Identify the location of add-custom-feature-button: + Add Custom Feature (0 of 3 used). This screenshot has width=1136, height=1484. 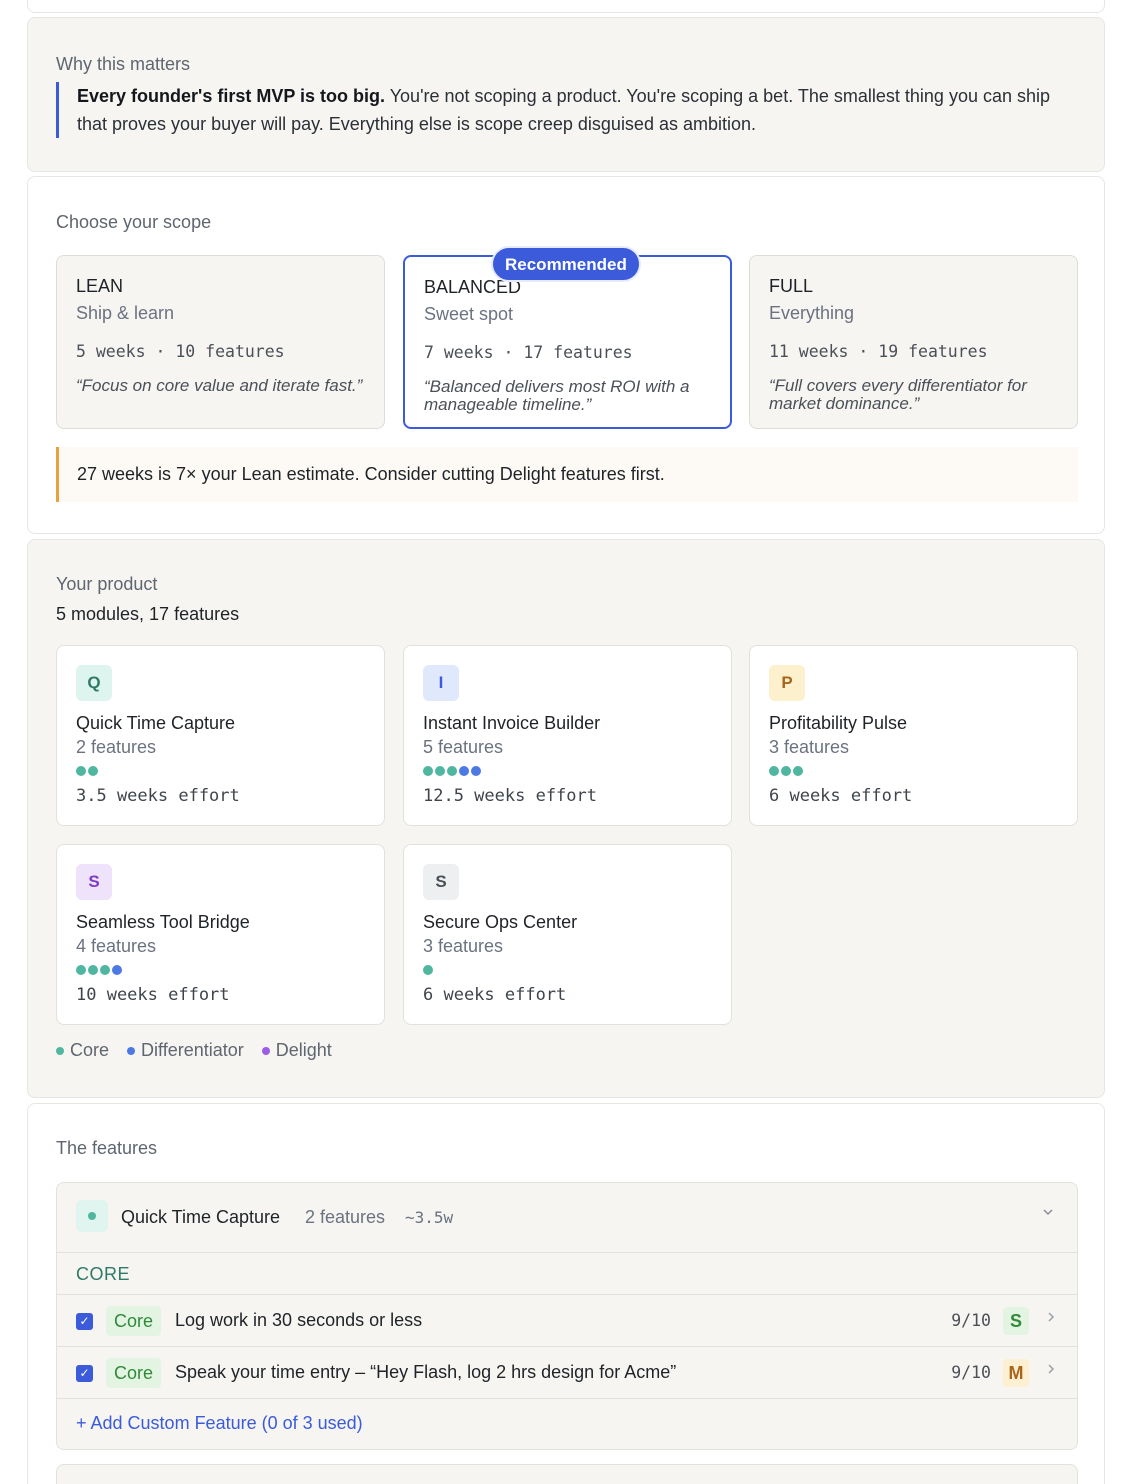
(567, 1424).